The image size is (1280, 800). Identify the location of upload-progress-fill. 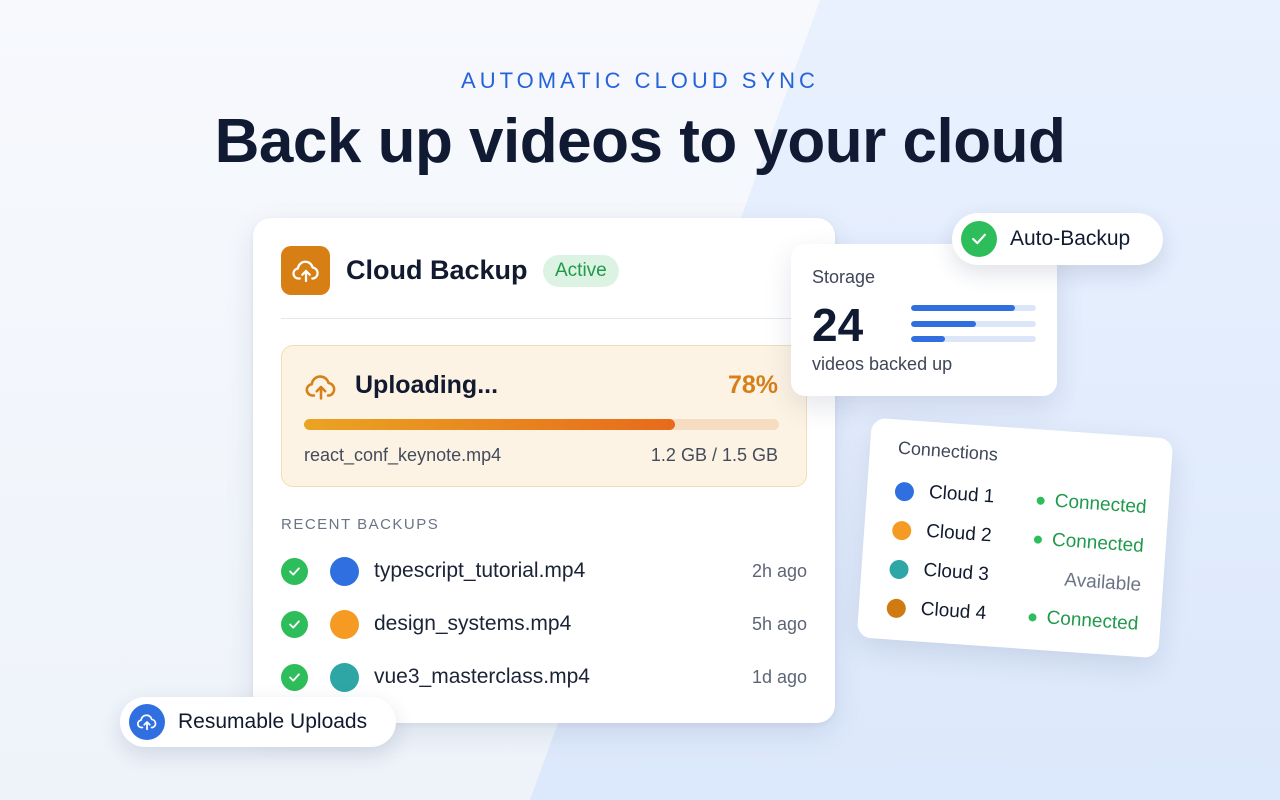
(489, 424).